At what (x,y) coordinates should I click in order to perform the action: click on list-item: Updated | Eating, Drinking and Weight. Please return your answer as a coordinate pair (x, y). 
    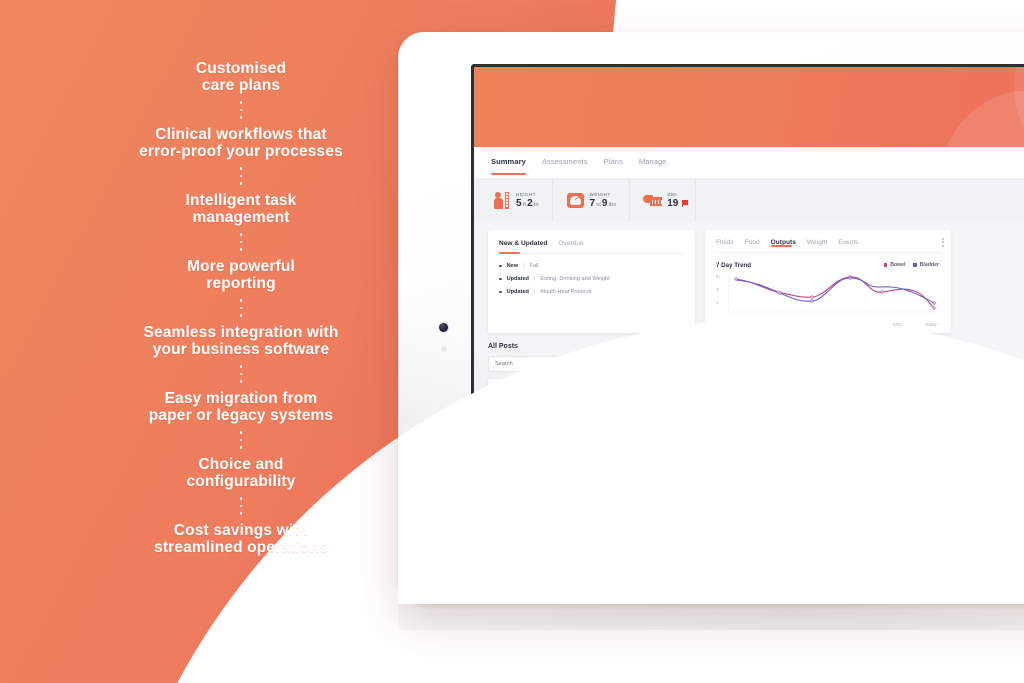
    Looking at the image, I should click on (591, 279).